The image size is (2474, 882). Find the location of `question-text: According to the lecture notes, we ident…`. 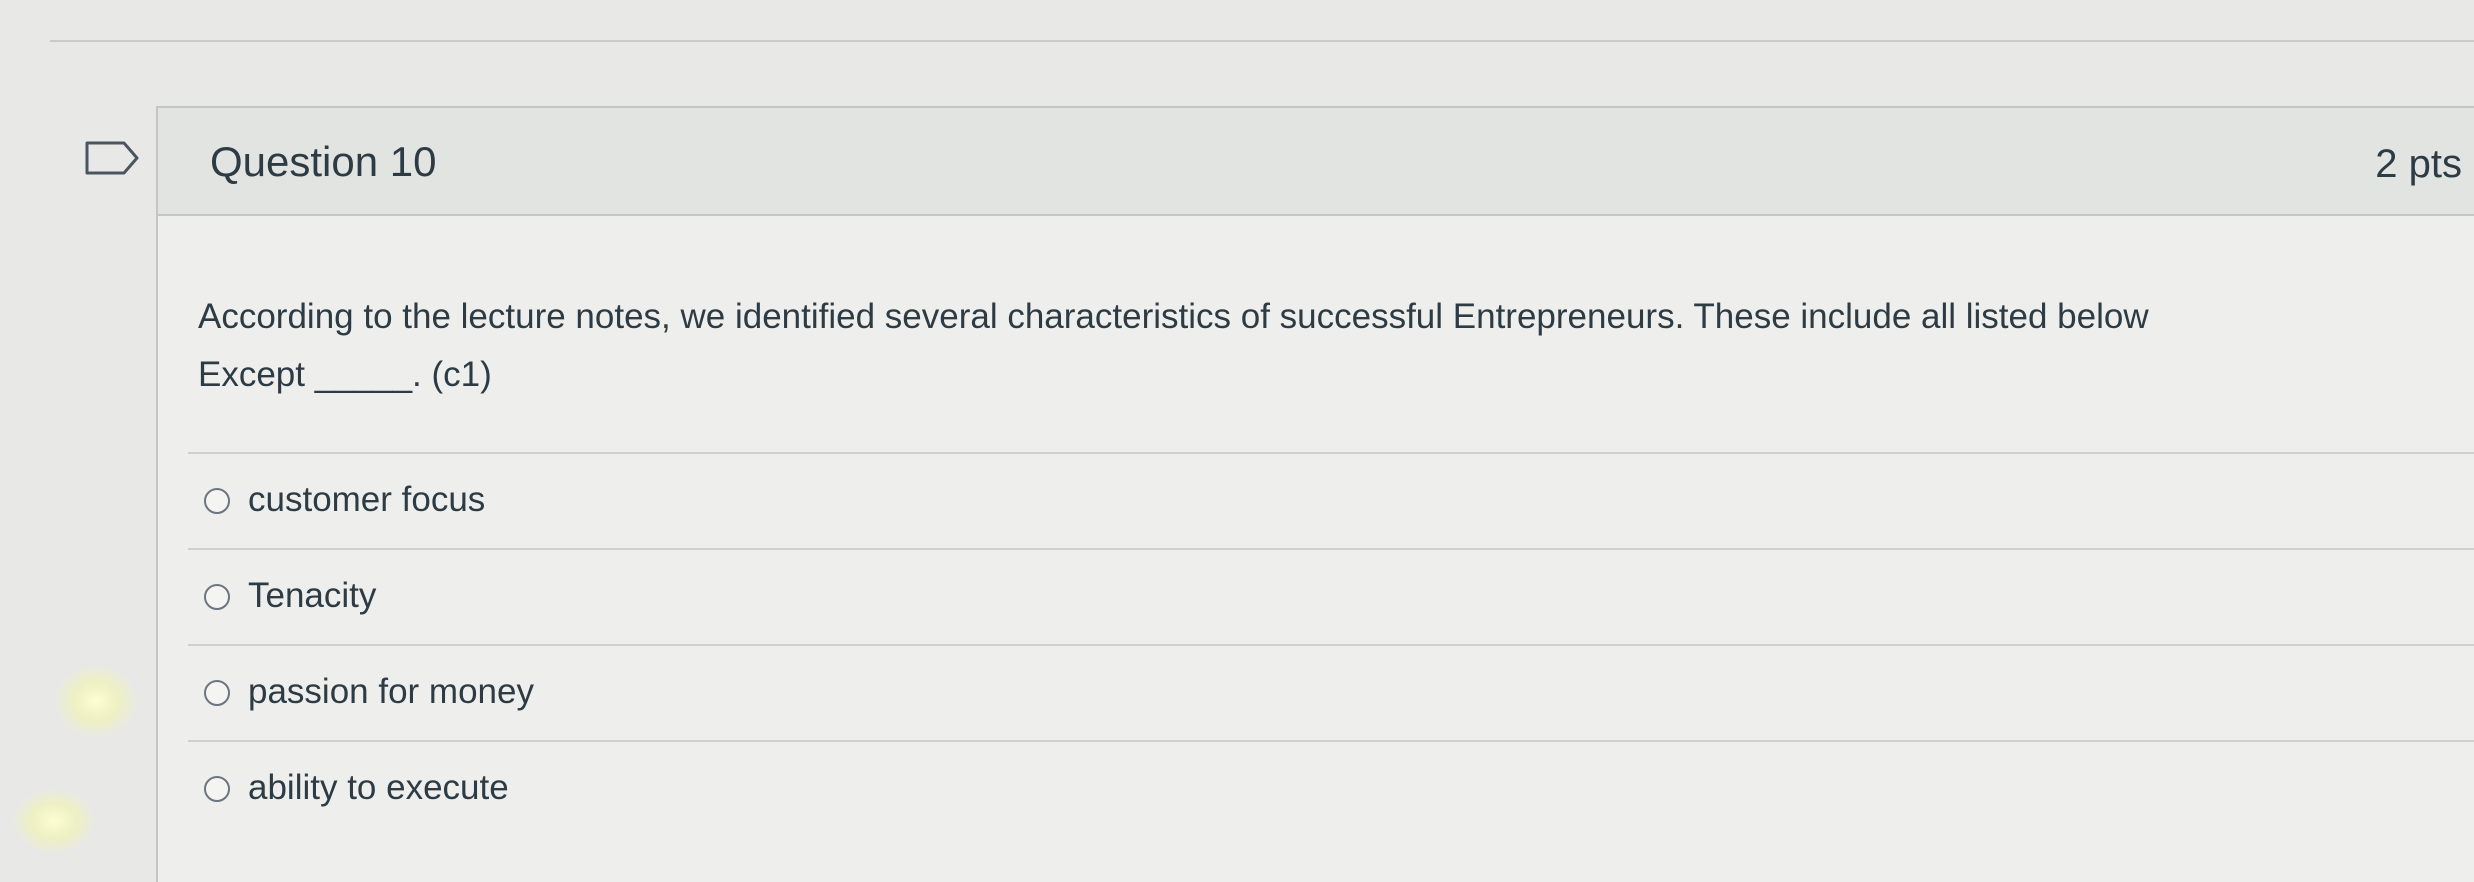

question-text: According to the lecture notes, we ident… is located at coordinates (1318, 346).